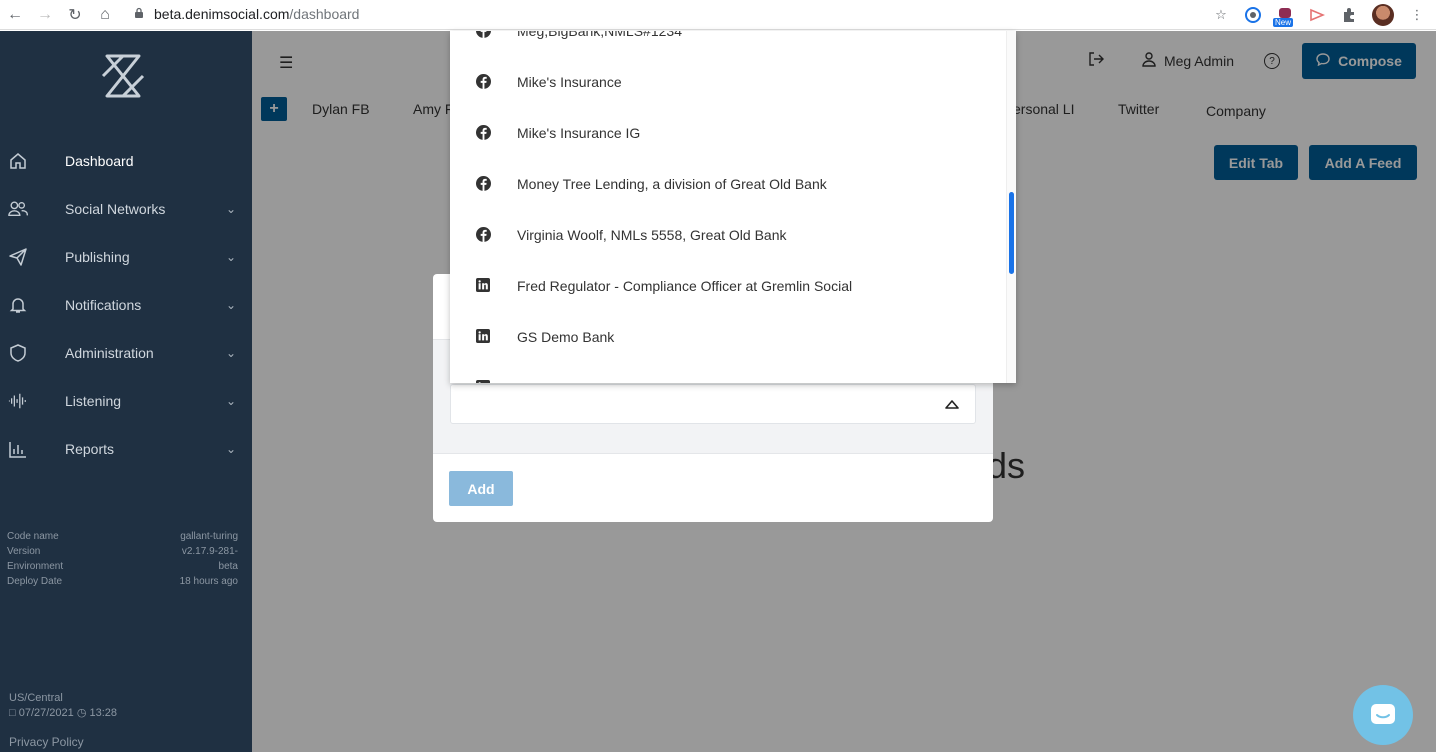 The height and width of the screenshot is (752, 1436). What do you see at coordinates (90, 449) in the screenshot?
I see `sidebar-item-label: Reports` at bounding box center [90, 449].